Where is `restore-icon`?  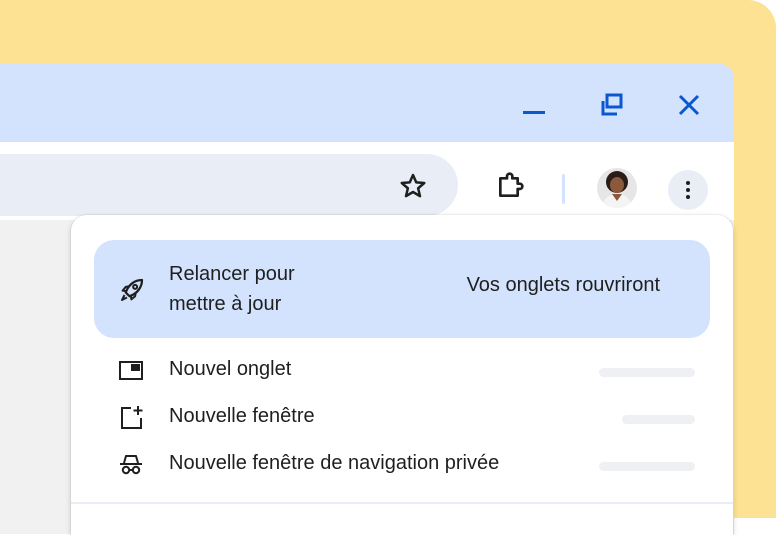 restore-icon is located at coordinates (612, 104).